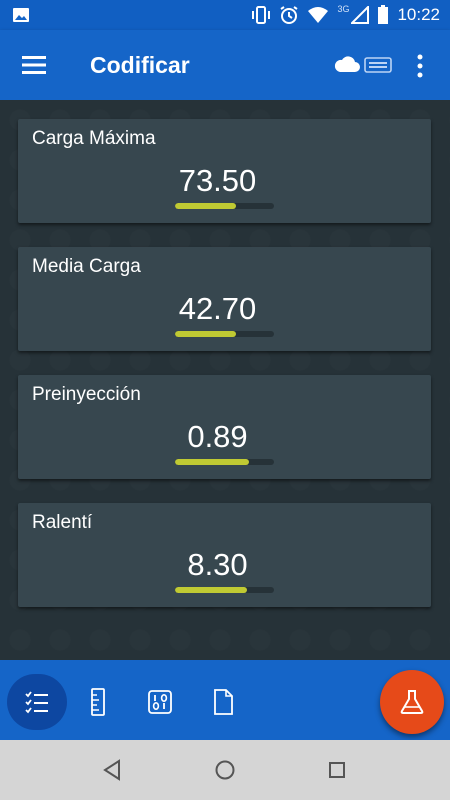  I want to click on checklist-icon, so click(36, 702).